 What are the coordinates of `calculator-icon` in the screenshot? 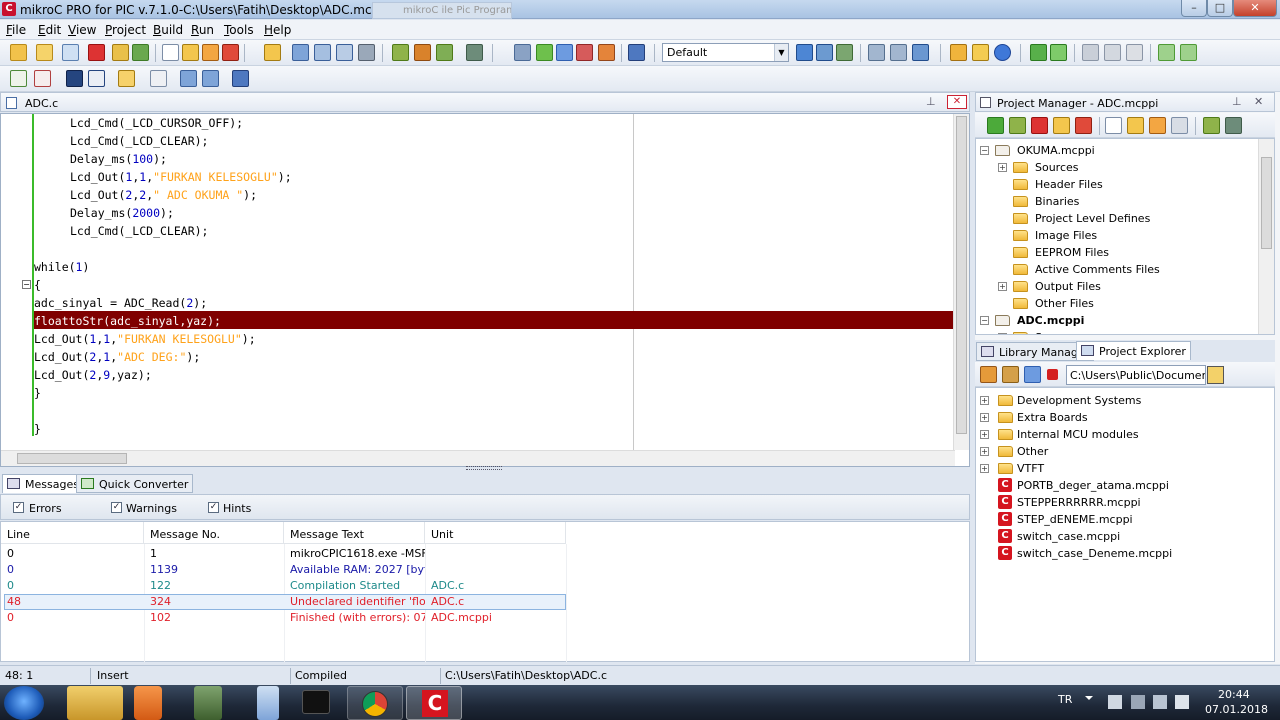 It's located at (268, 703).